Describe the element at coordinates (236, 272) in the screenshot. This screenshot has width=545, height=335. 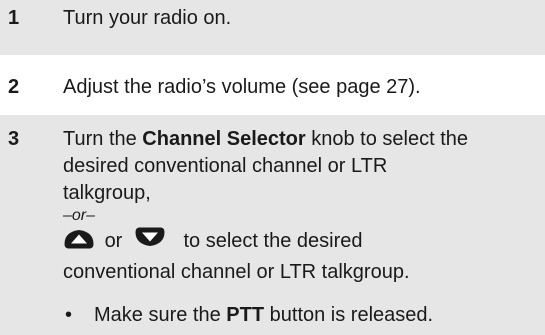
I see `step-line: conventional channel or LTR talkgroup.` at that location.